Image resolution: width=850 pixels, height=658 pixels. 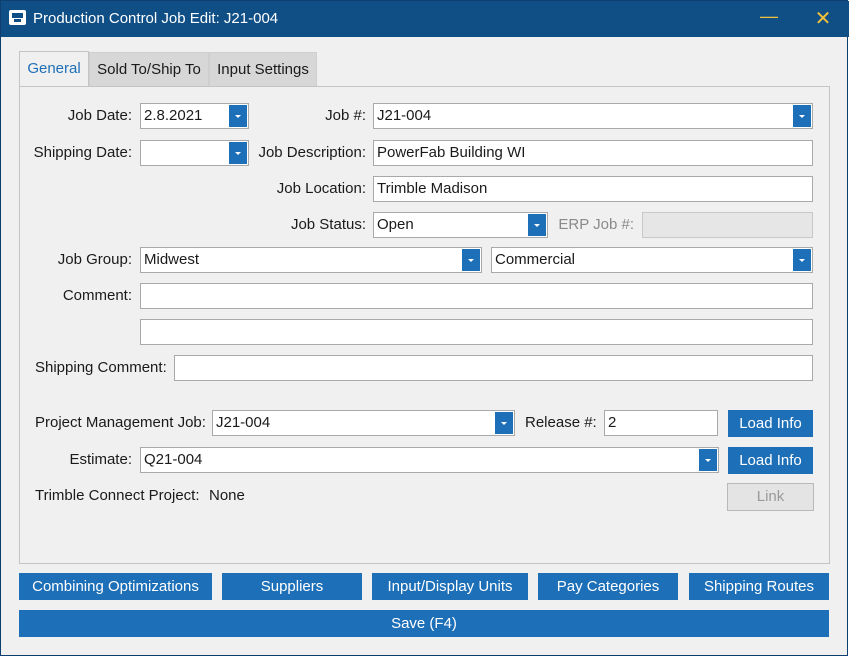 I want to click on trimble-connect-value: None, so click(x=227, y=495).